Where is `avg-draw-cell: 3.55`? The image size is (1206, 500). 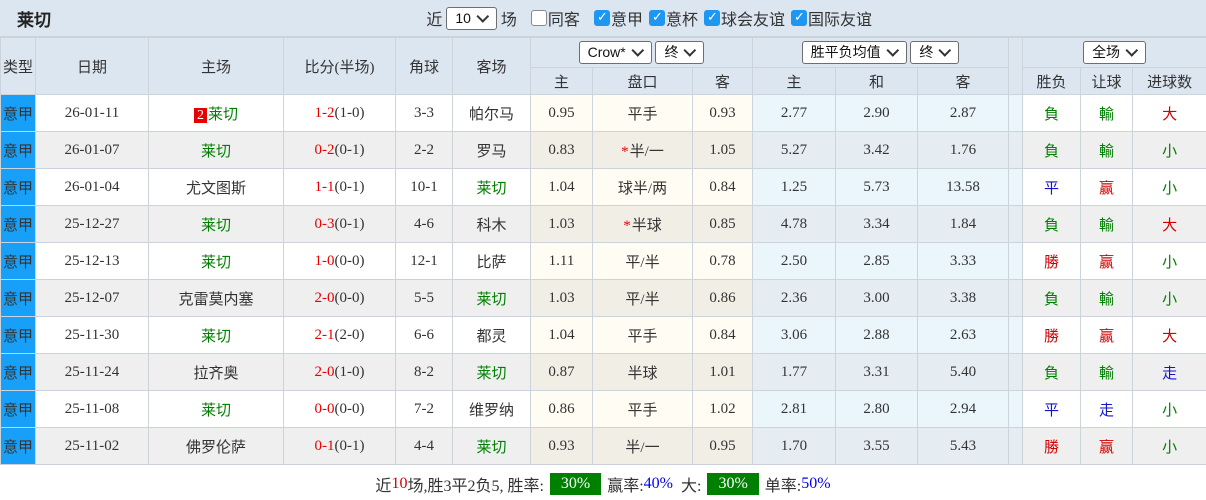 avg-draw-cell: 3.55 is located at coordinates (877, 446).